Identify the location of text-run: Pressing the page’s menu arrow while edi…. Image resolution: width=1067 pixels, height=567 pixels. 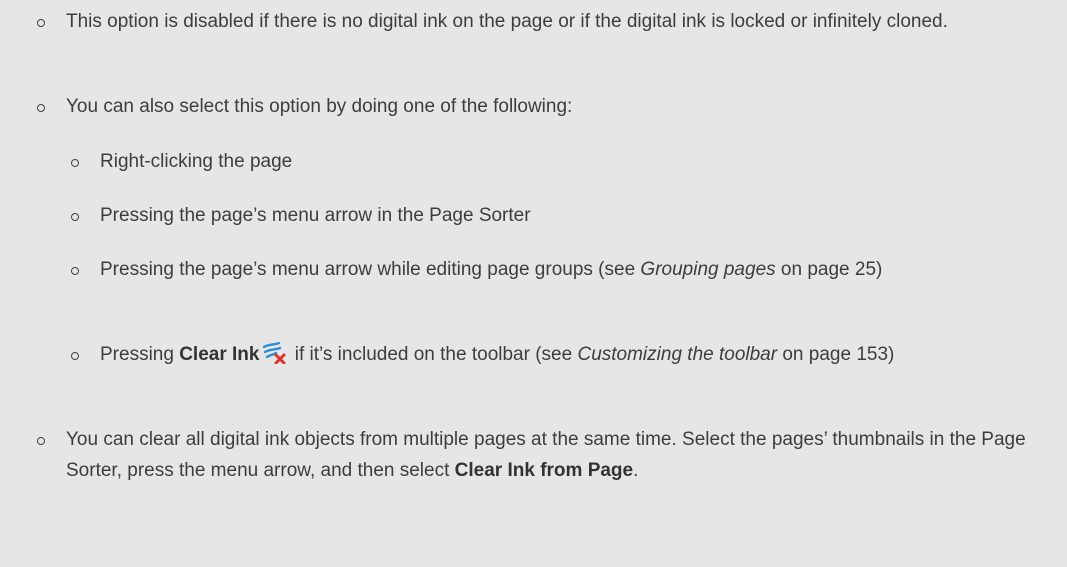
(370, 269).